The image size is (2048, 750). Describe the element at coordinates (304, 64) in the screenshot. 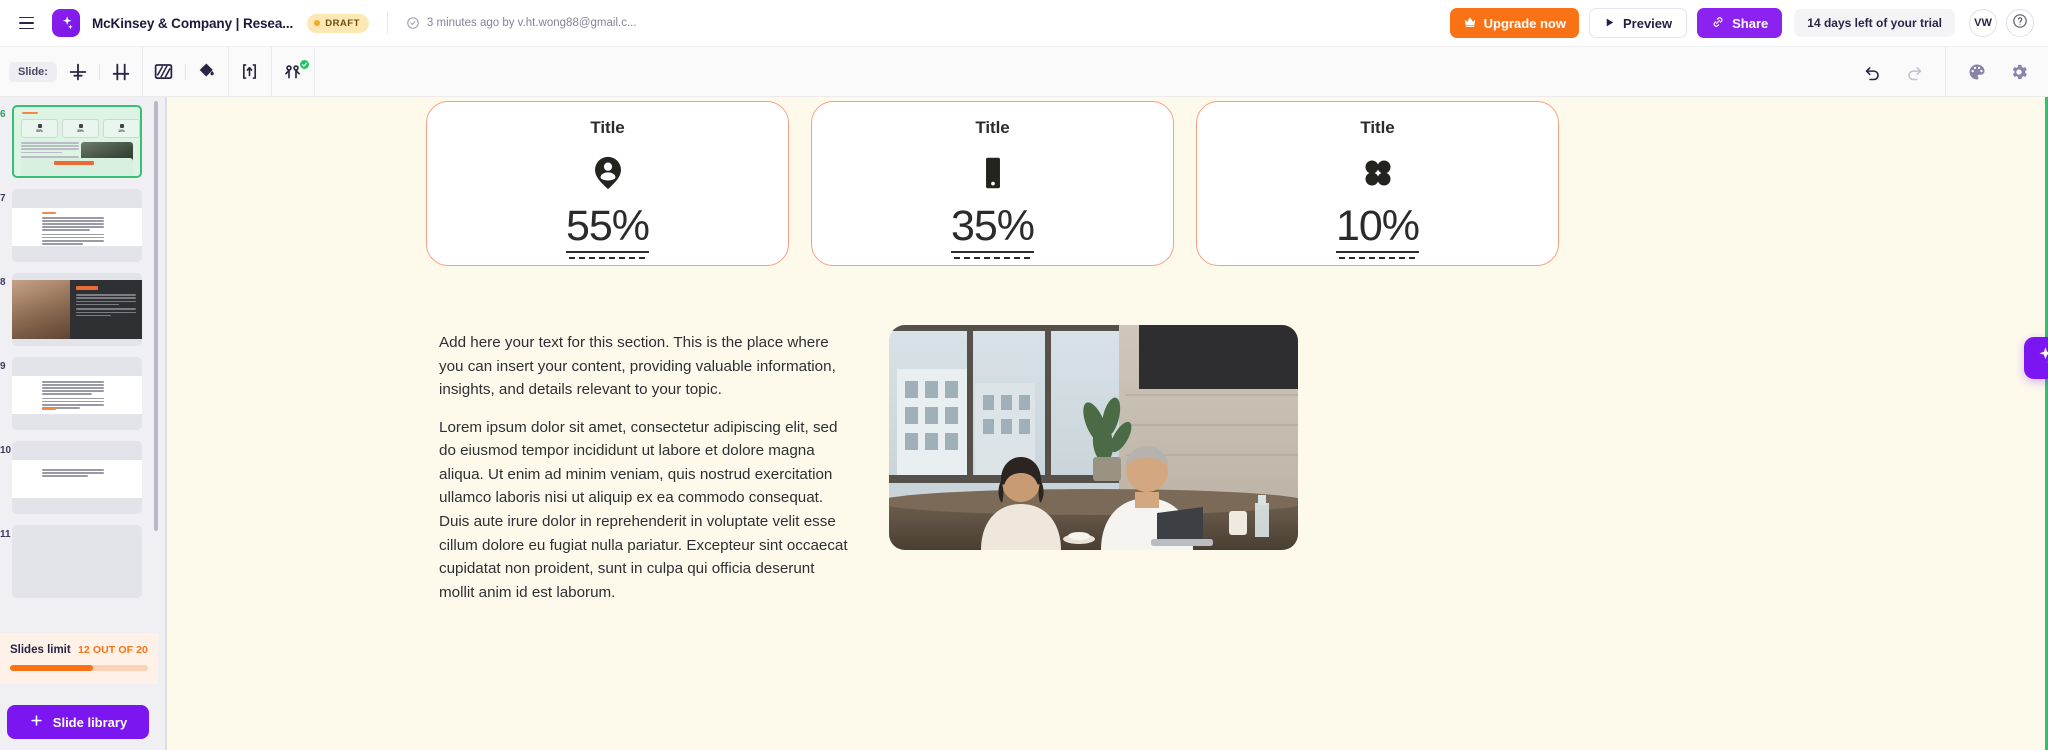

I see `new-feature-badge-icon` at that location.